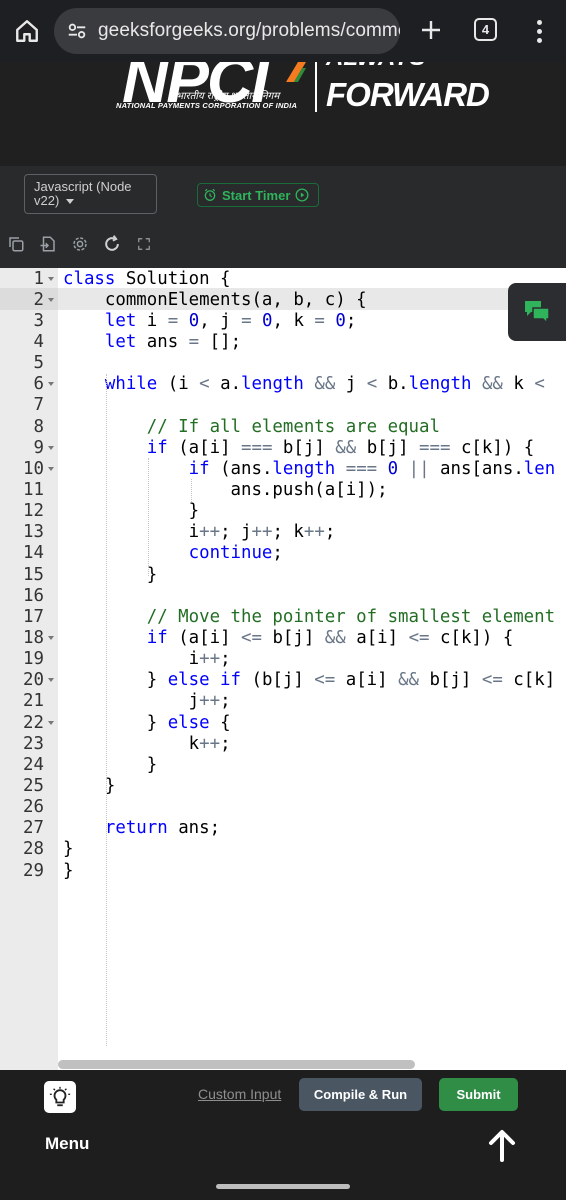  What do you see at coordinates (38, 447) in the screenshot?
I see `line-number: 9` at bounding box center [38, 447].